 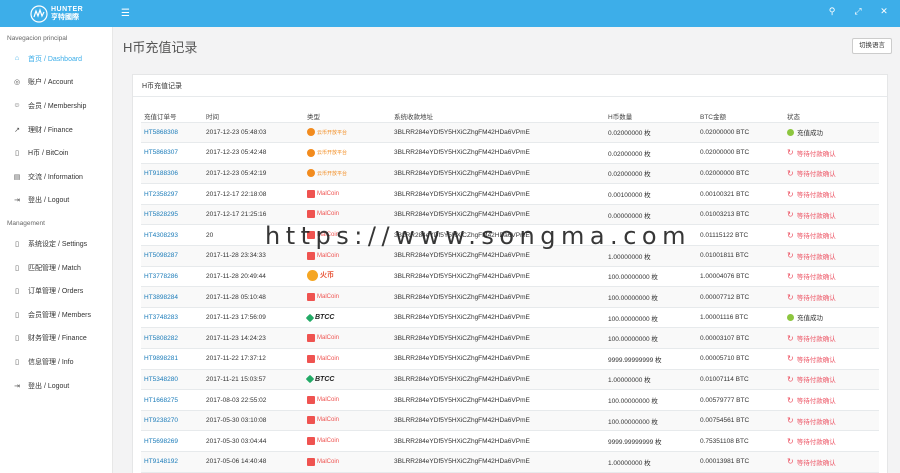 What do you see at coordinates (161, 338) in the screenshot?
I see `order-id-link: HT5808282` at bounding box center [161, 338].